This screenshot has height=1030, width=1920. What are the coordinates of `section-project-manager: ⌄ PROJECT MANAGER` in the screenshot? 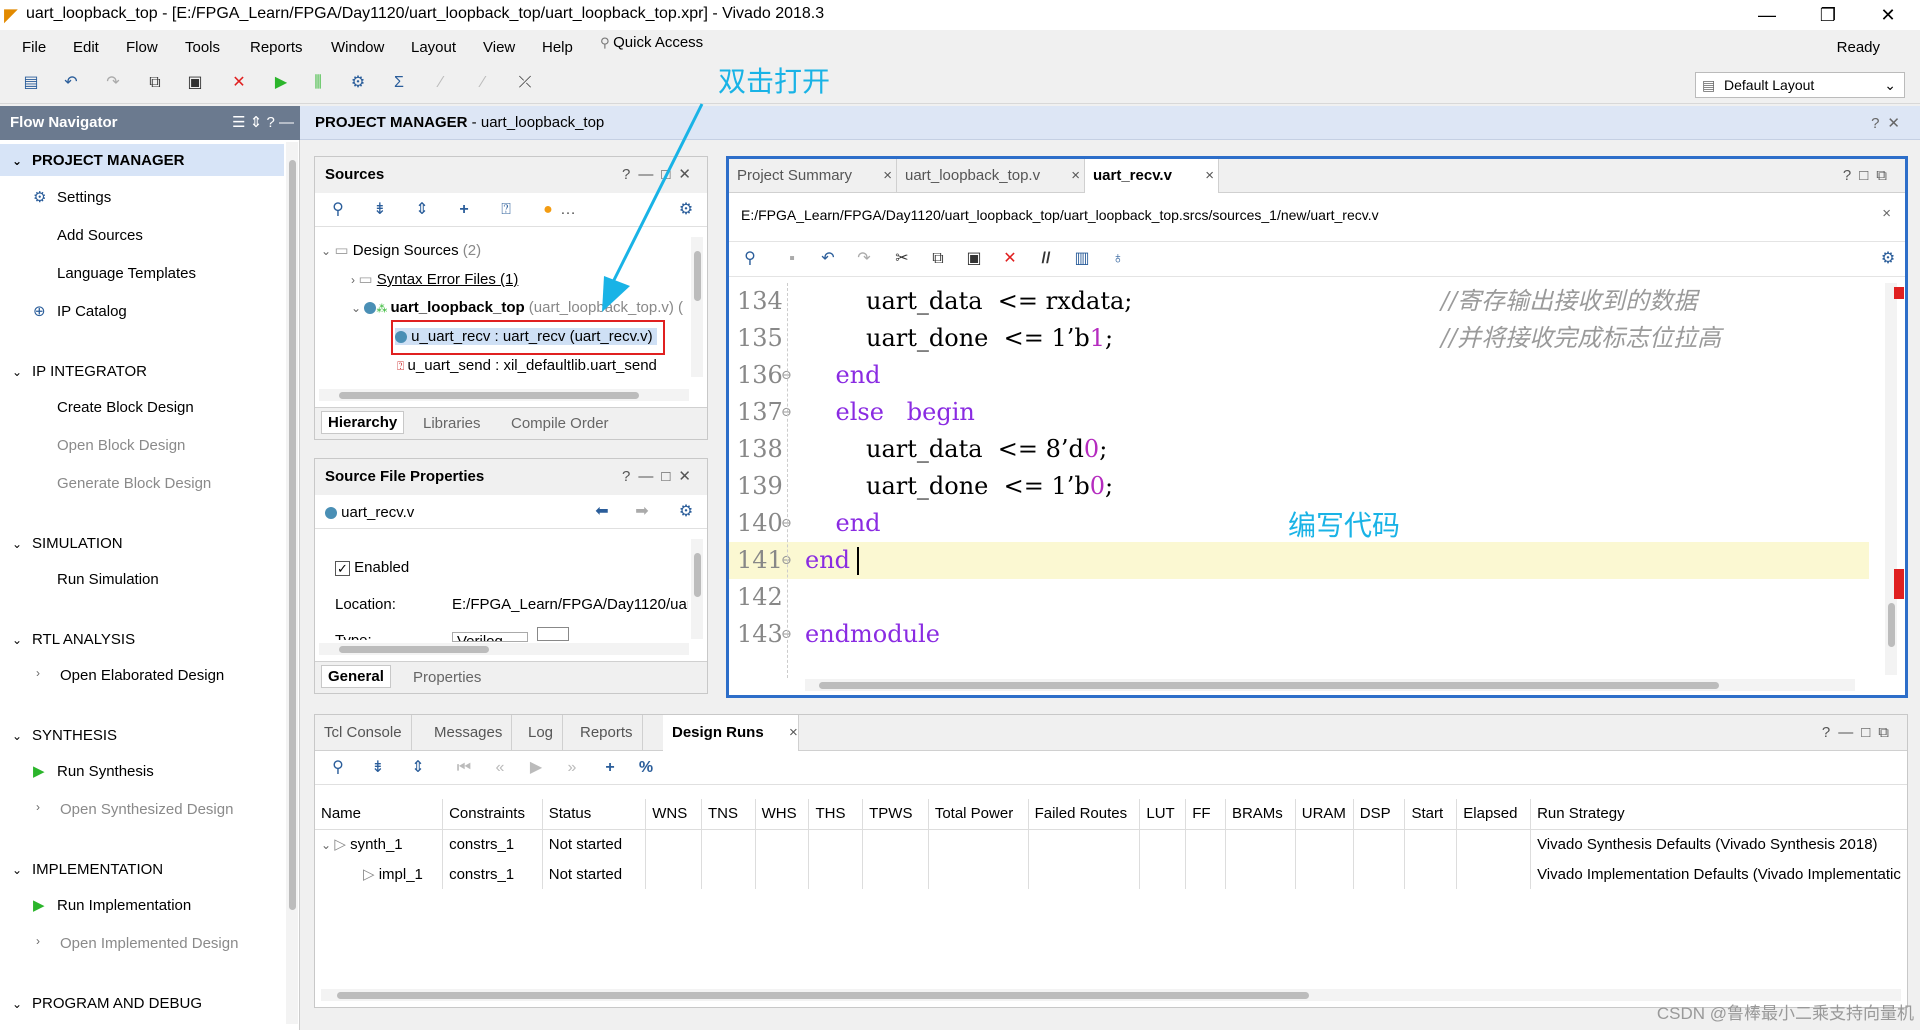 It's located at (98, 160).